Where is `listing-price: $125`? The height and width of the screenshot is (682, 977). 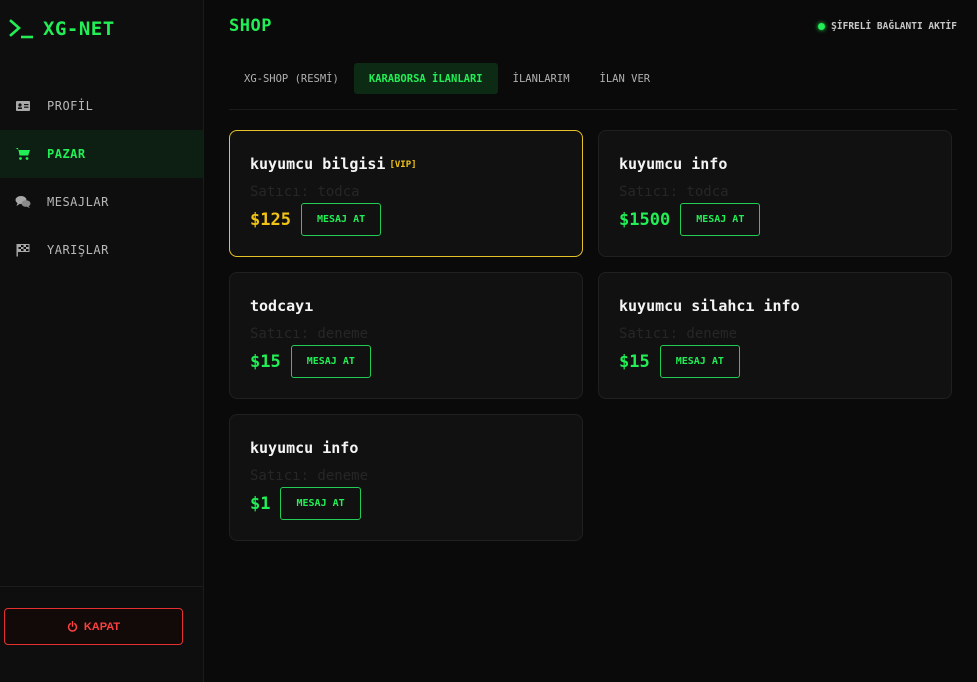
listing-price: $125 is located at coordinates (270, 219).